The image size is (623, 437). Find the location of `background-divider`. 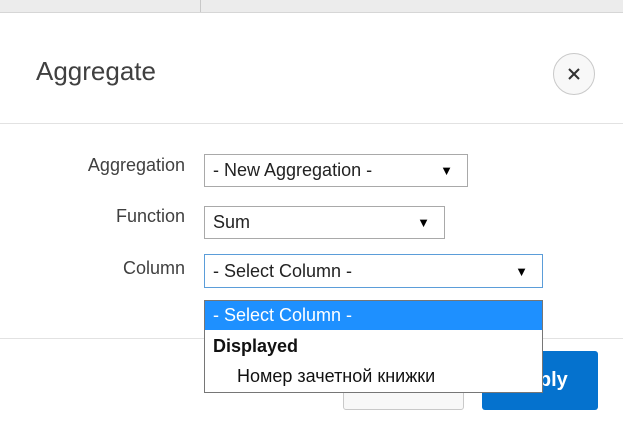

background-divider is located at coordinates (200, 6).